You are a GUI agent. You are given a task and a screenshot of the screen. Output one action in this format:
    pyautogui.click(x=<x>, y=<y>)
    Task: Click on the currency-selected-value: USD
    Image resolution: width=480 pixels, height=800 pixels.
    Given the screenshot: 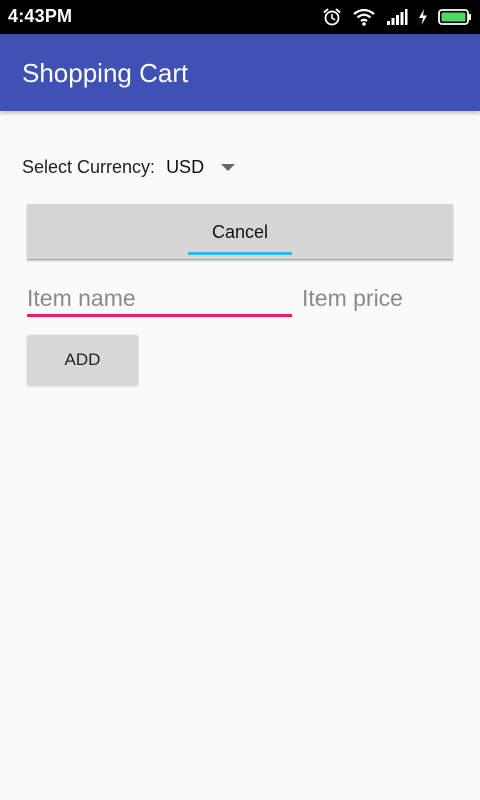 What is the action you would take?
    pyautogui.click(x=185, y=166)
    